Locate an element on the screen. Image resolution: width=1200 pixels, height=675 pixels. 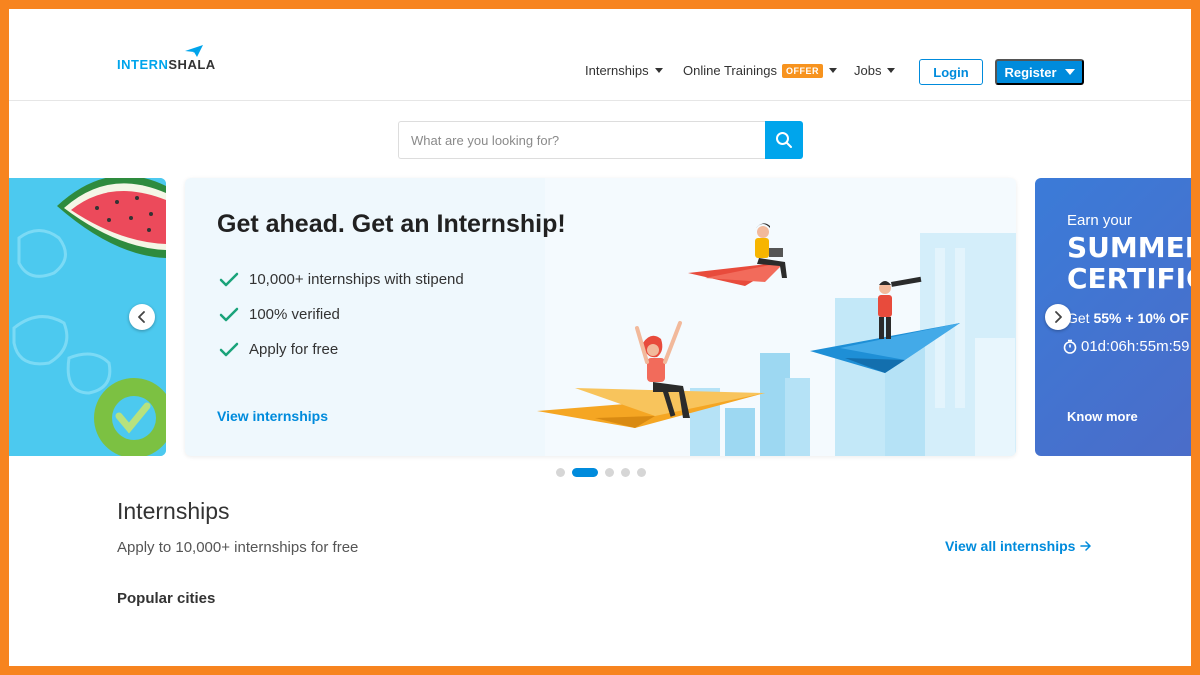
promo-timer-value: 01d:06h:55m:59 is located at coordinates (1135, 346).